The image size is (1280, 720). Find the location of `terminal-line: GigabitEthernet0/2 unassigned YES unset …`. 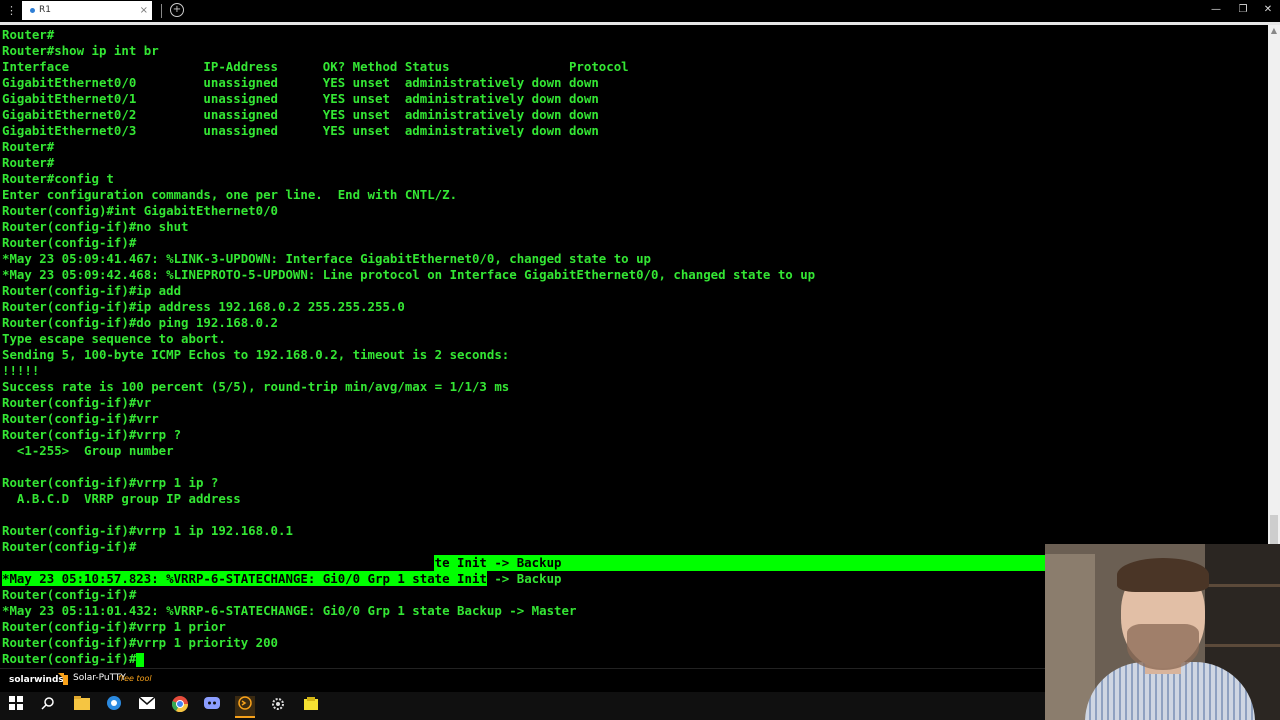

terminal-line: GigabitEthernet0/2 unassigned YES unset … is located at coordinates (300, 114).